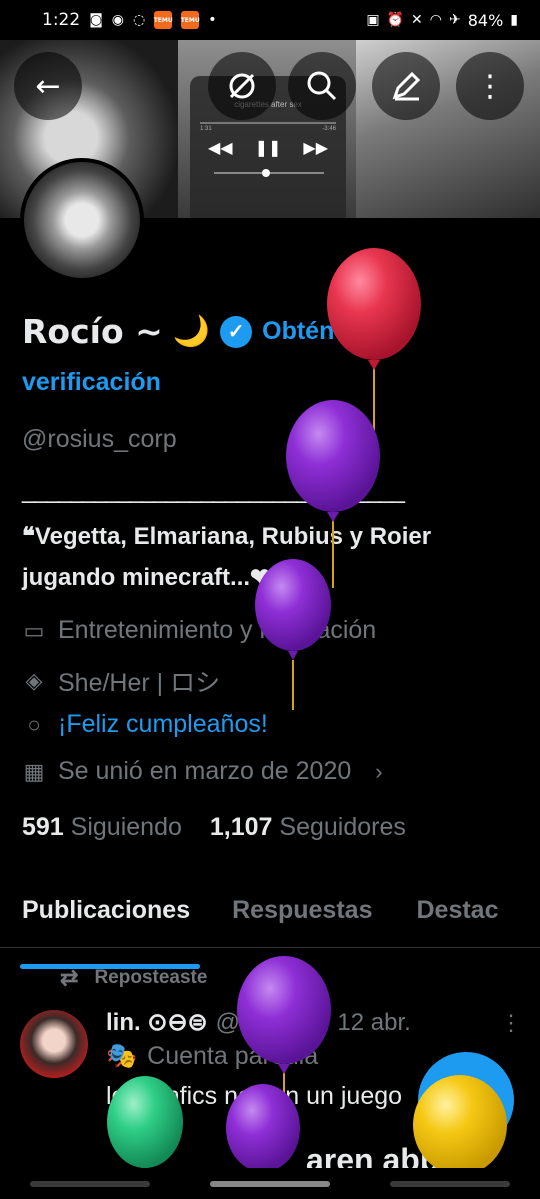 This screenshot has width=540, height=1199. I want to click on pause-icon: ❚❚, so click(268, 148).